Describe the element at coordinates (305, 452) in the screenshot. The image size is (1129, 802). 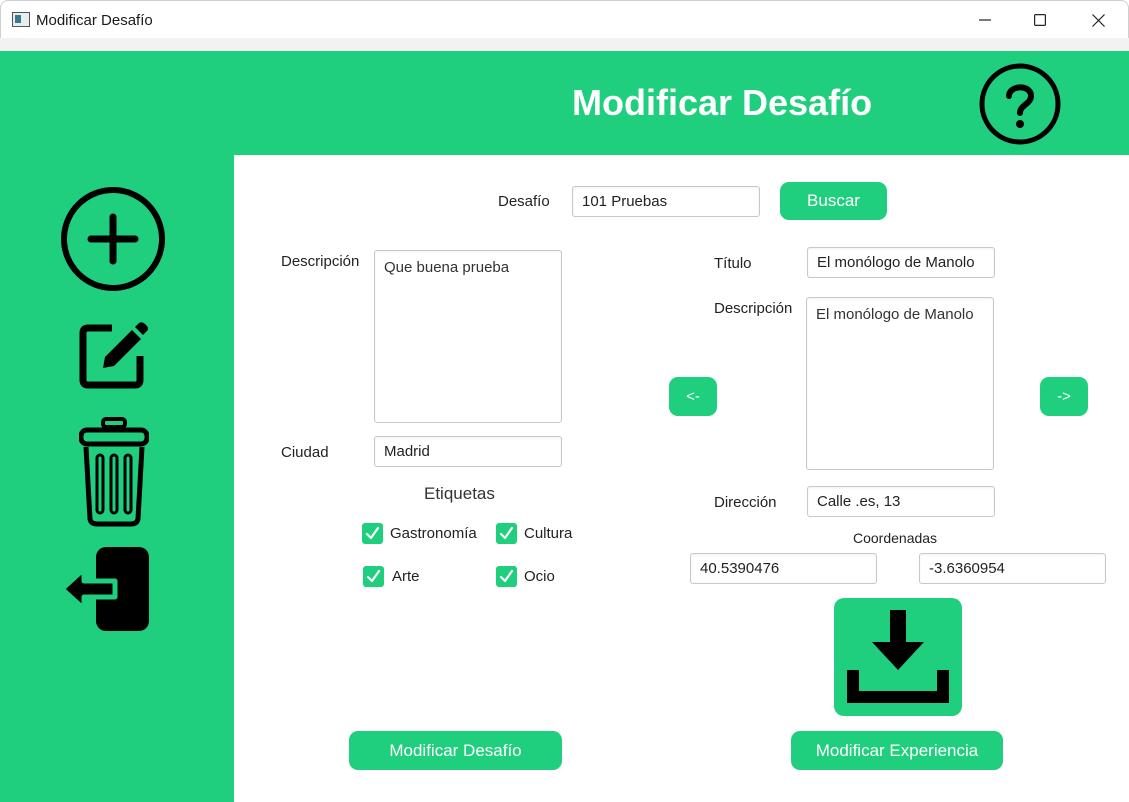
I see `city-label: Ciudad` at that location.